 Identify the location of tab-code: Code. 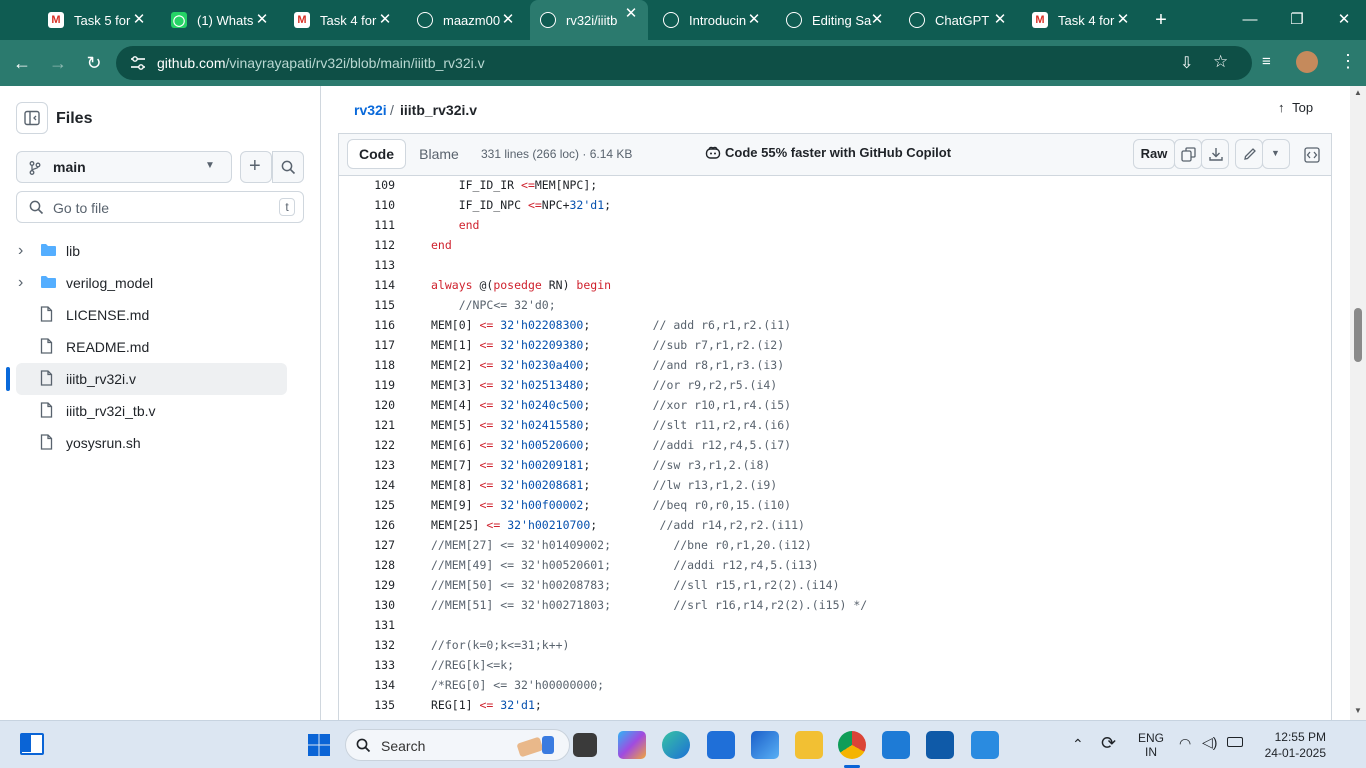
(376, 154).